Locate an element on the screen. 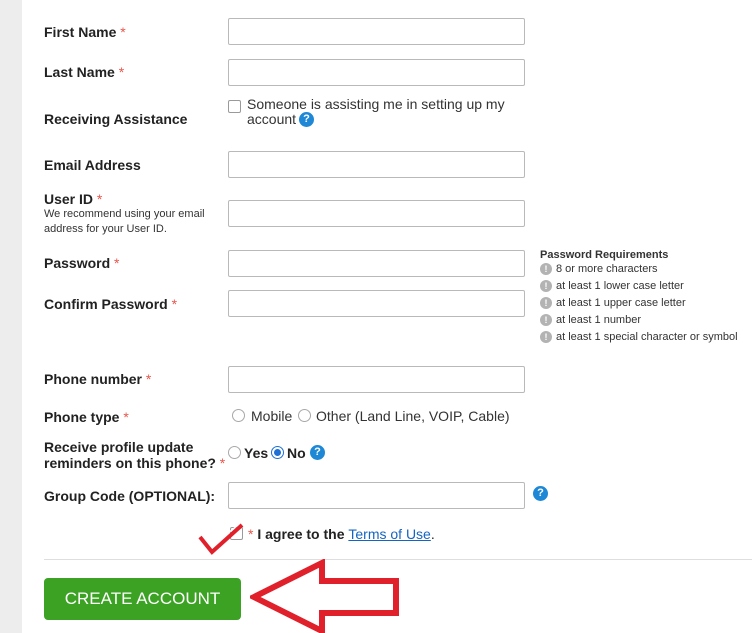 Image resolution: width=752 pixels, height=633 pixels. password-requirement-item: ! at least 1 special character or symbol is located at coordinates (639, 337).